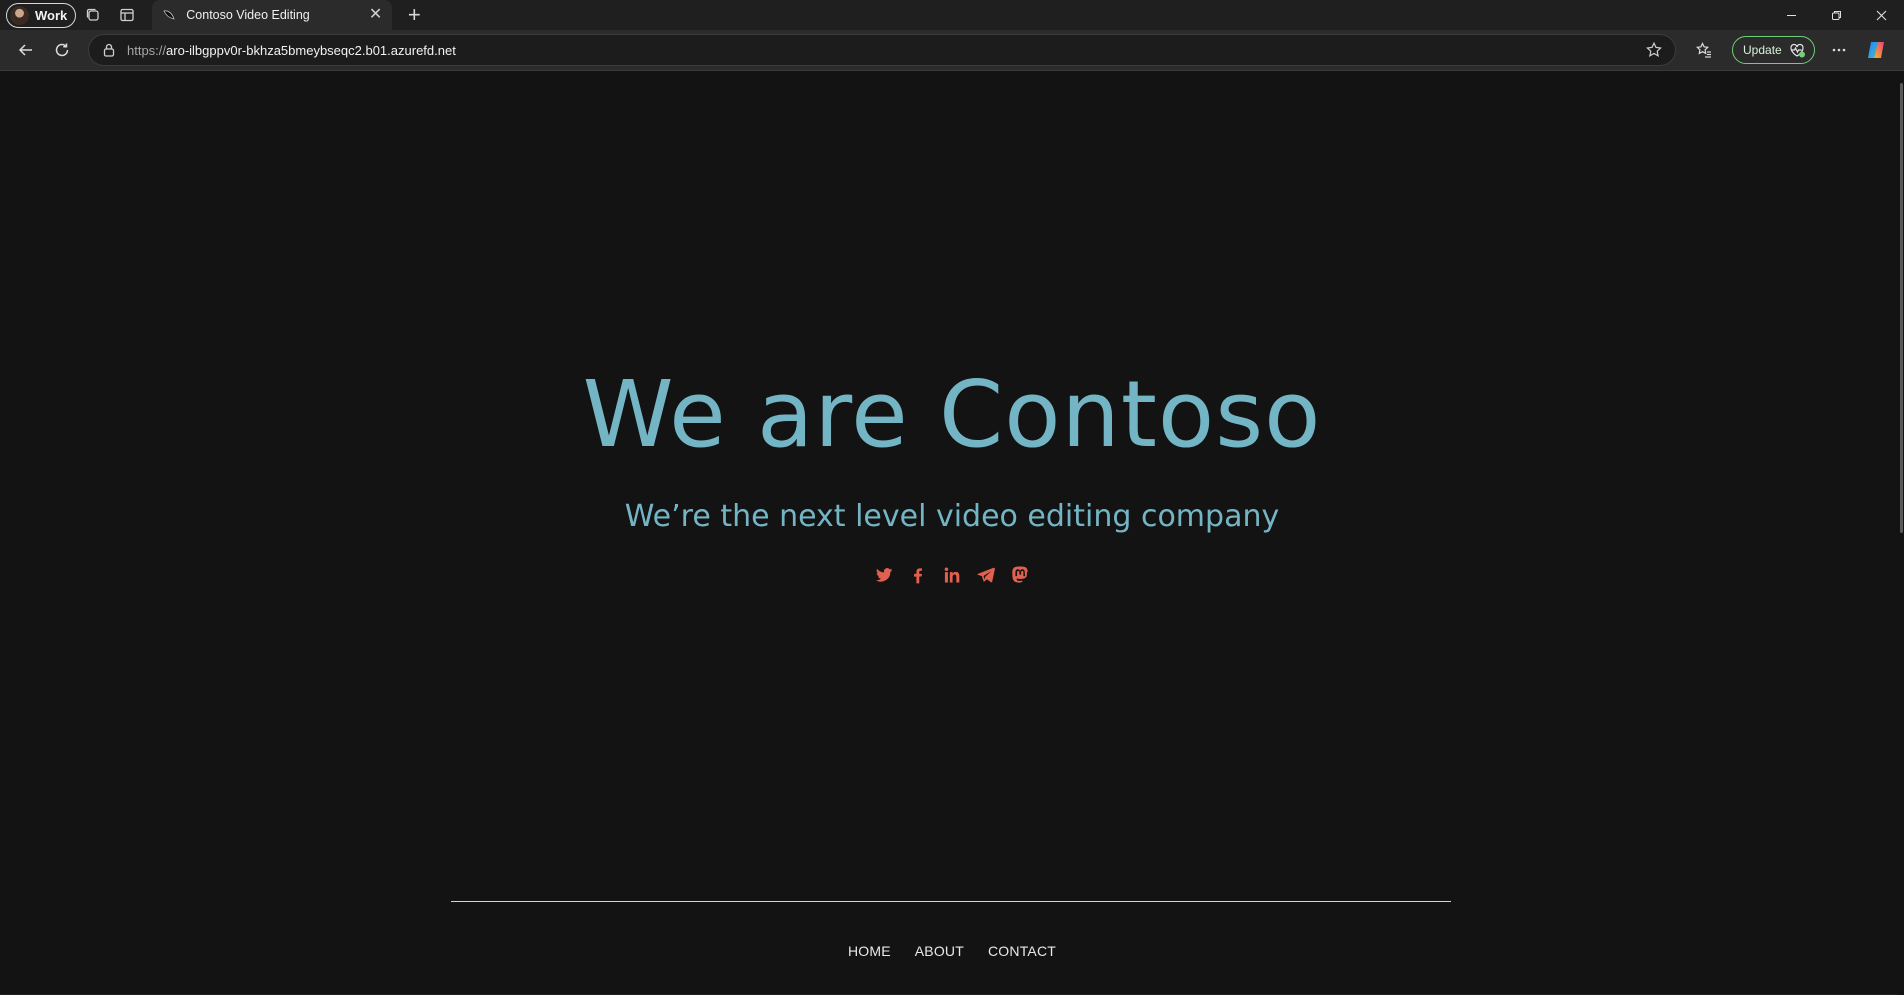 The width and height of the screenshot is (1904, 995). What do you see at coordinates (109, 50) in the screenshot?
I see `site-info-lock-icon` at bounding box center [109, 50].